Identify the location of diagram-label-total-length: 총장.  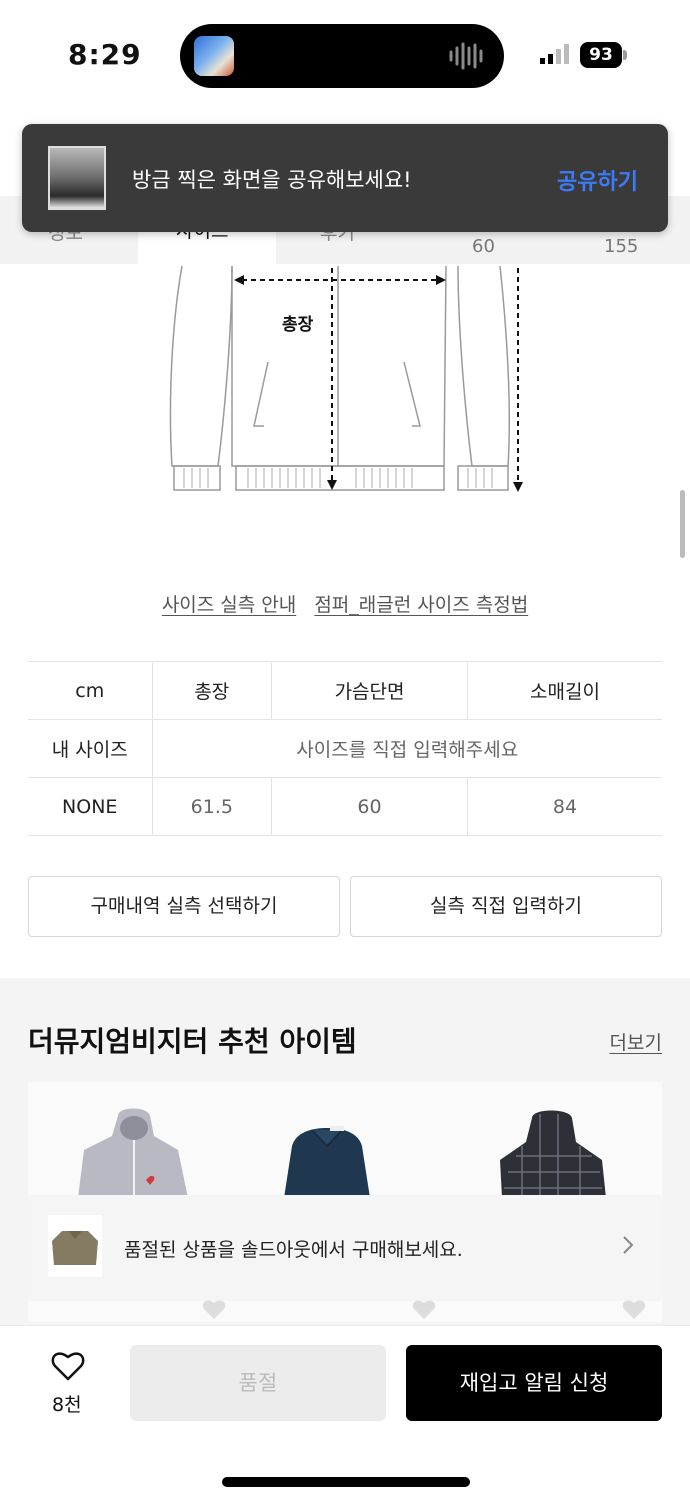
(298, 325).